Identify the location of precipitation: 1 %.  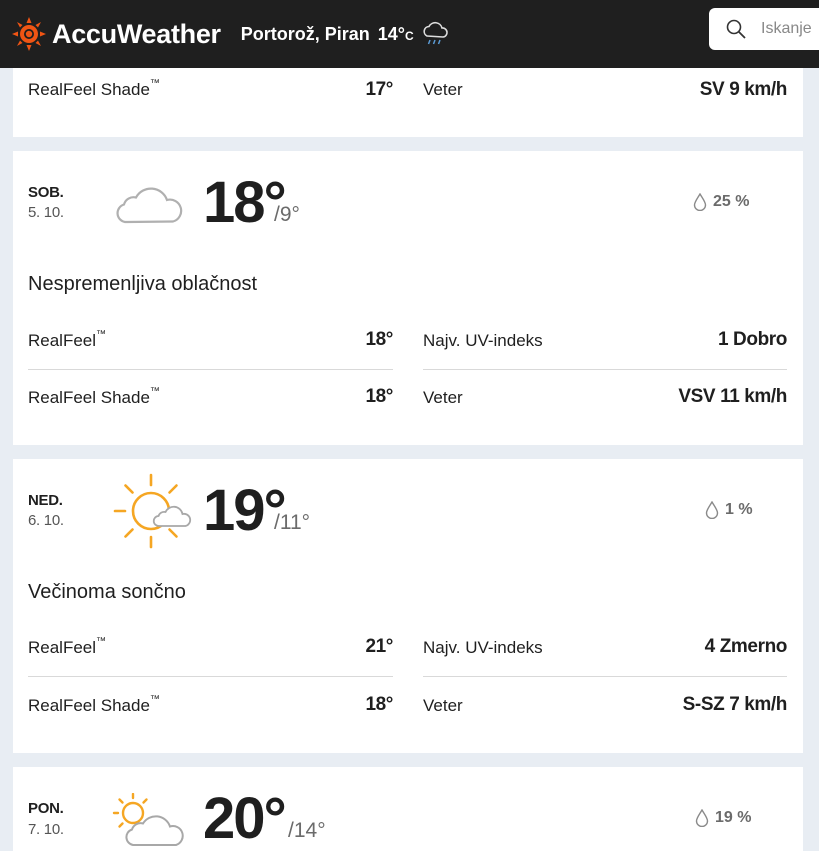
(729, 510).